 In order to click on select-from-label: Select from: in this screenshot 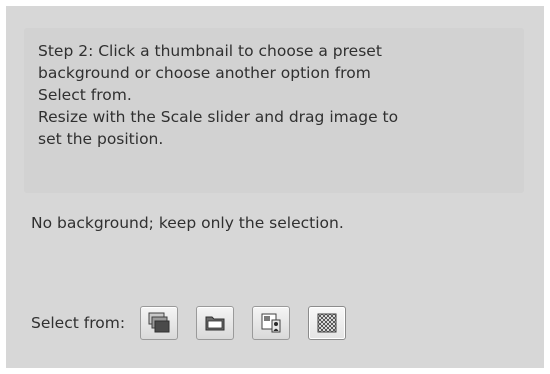, I will do `click(78, 323)`.